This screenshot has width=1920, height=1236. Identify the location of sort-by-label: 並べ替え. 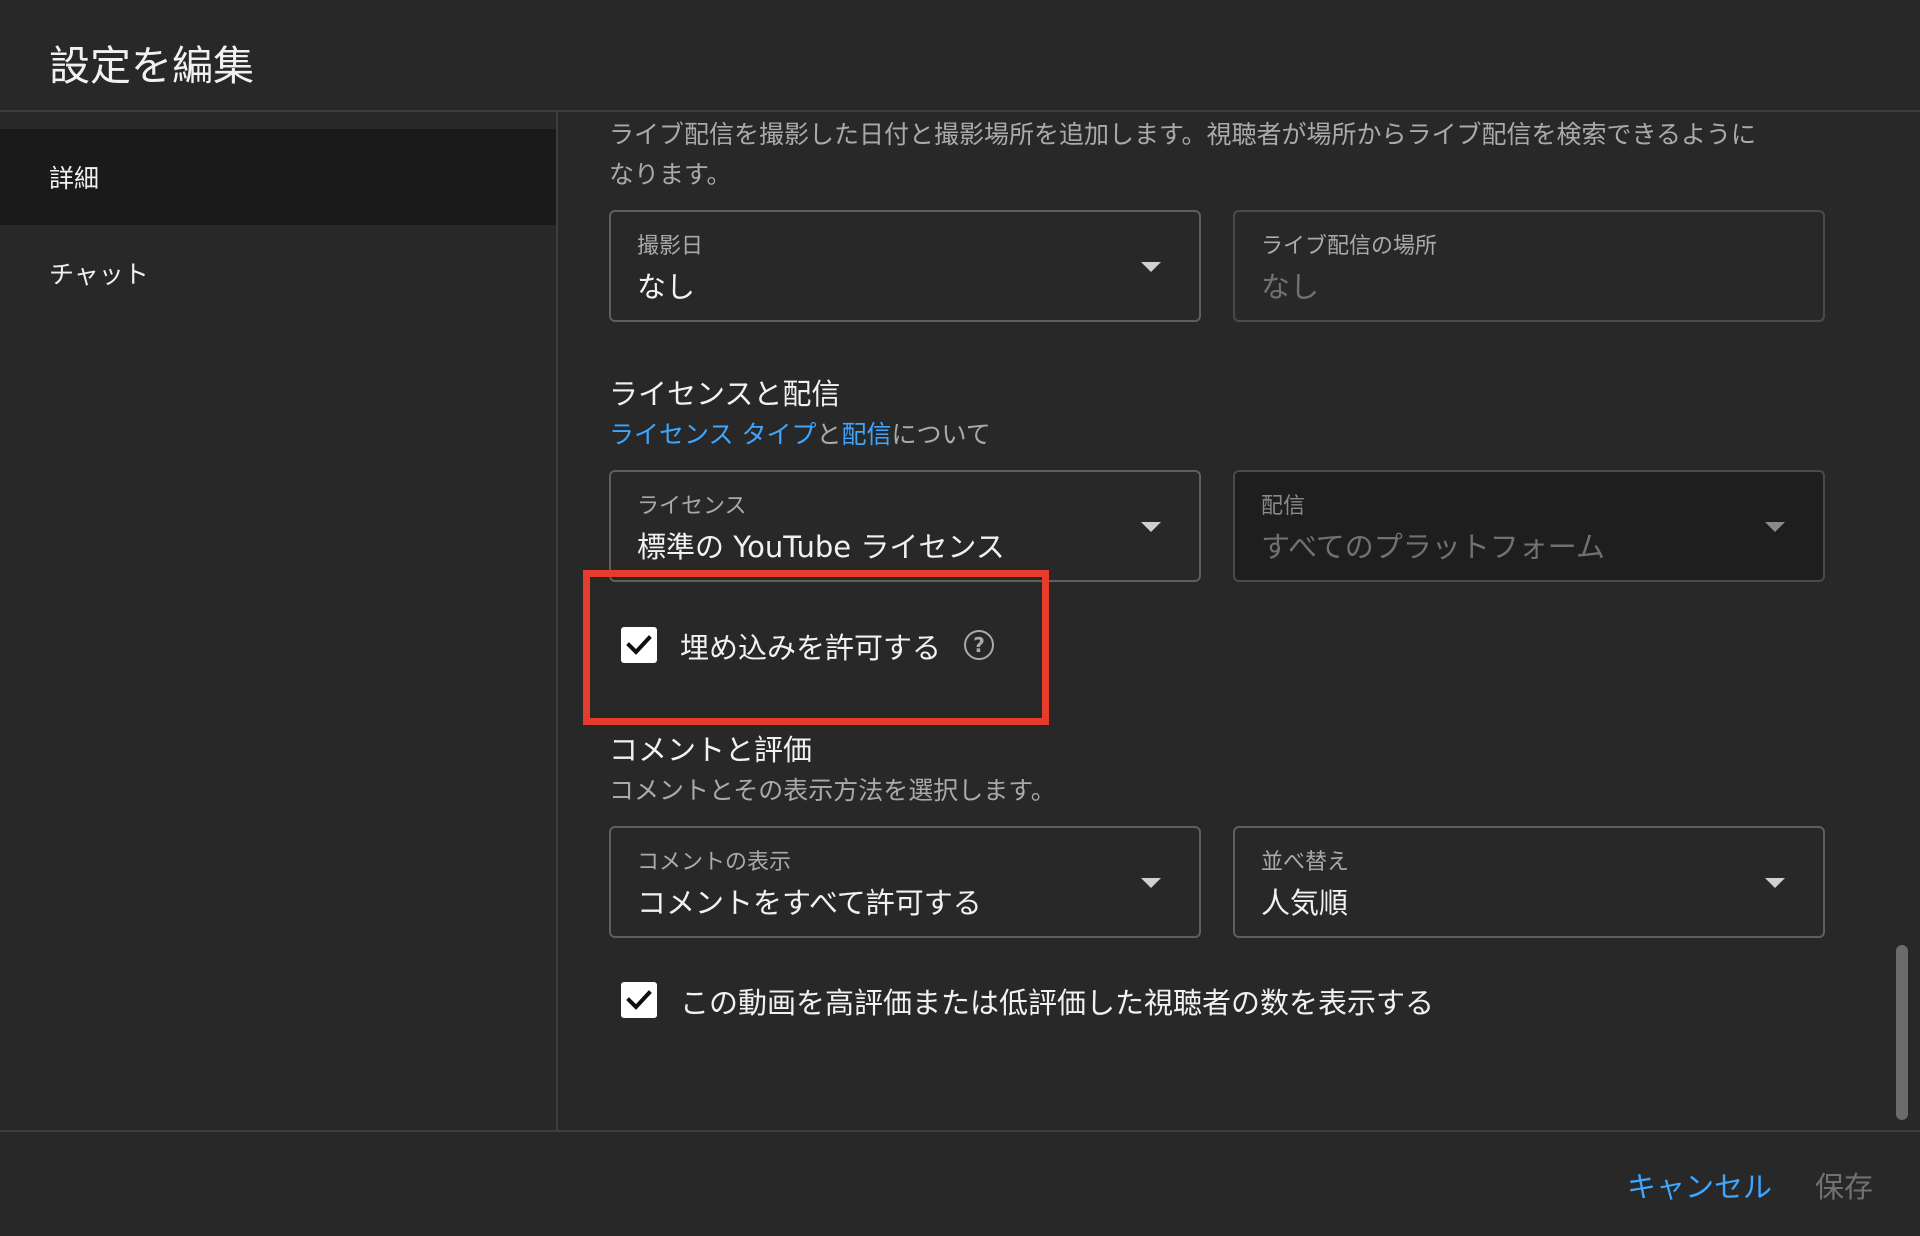
(1305, 862).